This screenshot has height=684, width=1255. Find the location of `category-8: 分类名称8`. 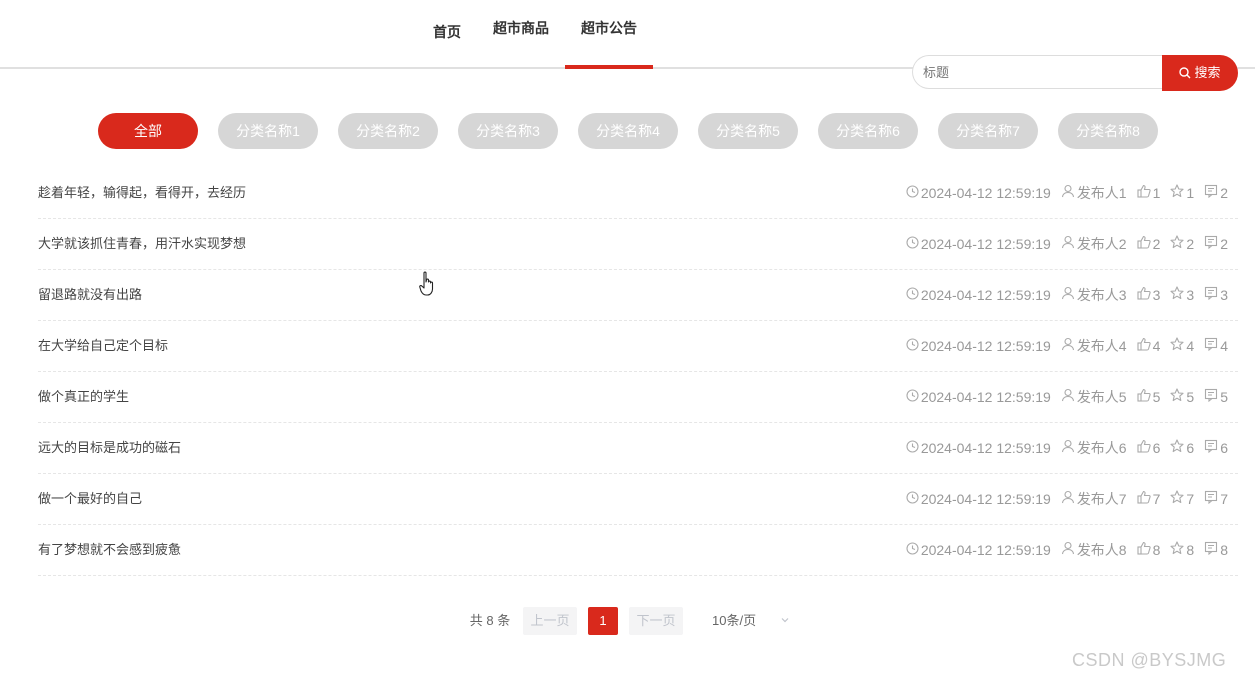

category-8: 分类名称8 is located at coordinates (1108, 131).